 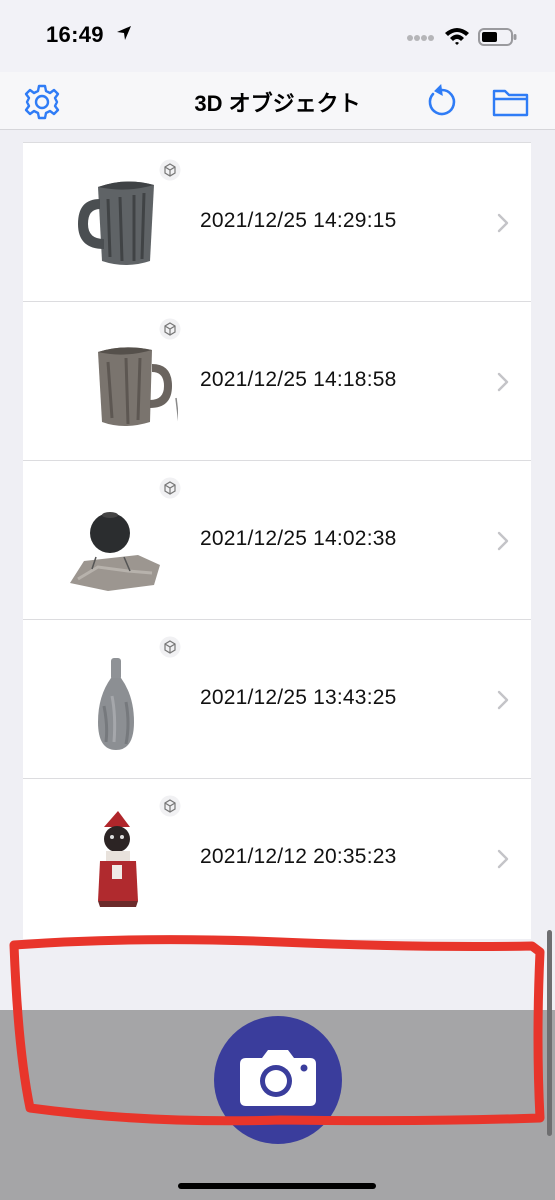 I want to click on object-date: 2021/12/25 14:18:58, so click(x=298, y=379).